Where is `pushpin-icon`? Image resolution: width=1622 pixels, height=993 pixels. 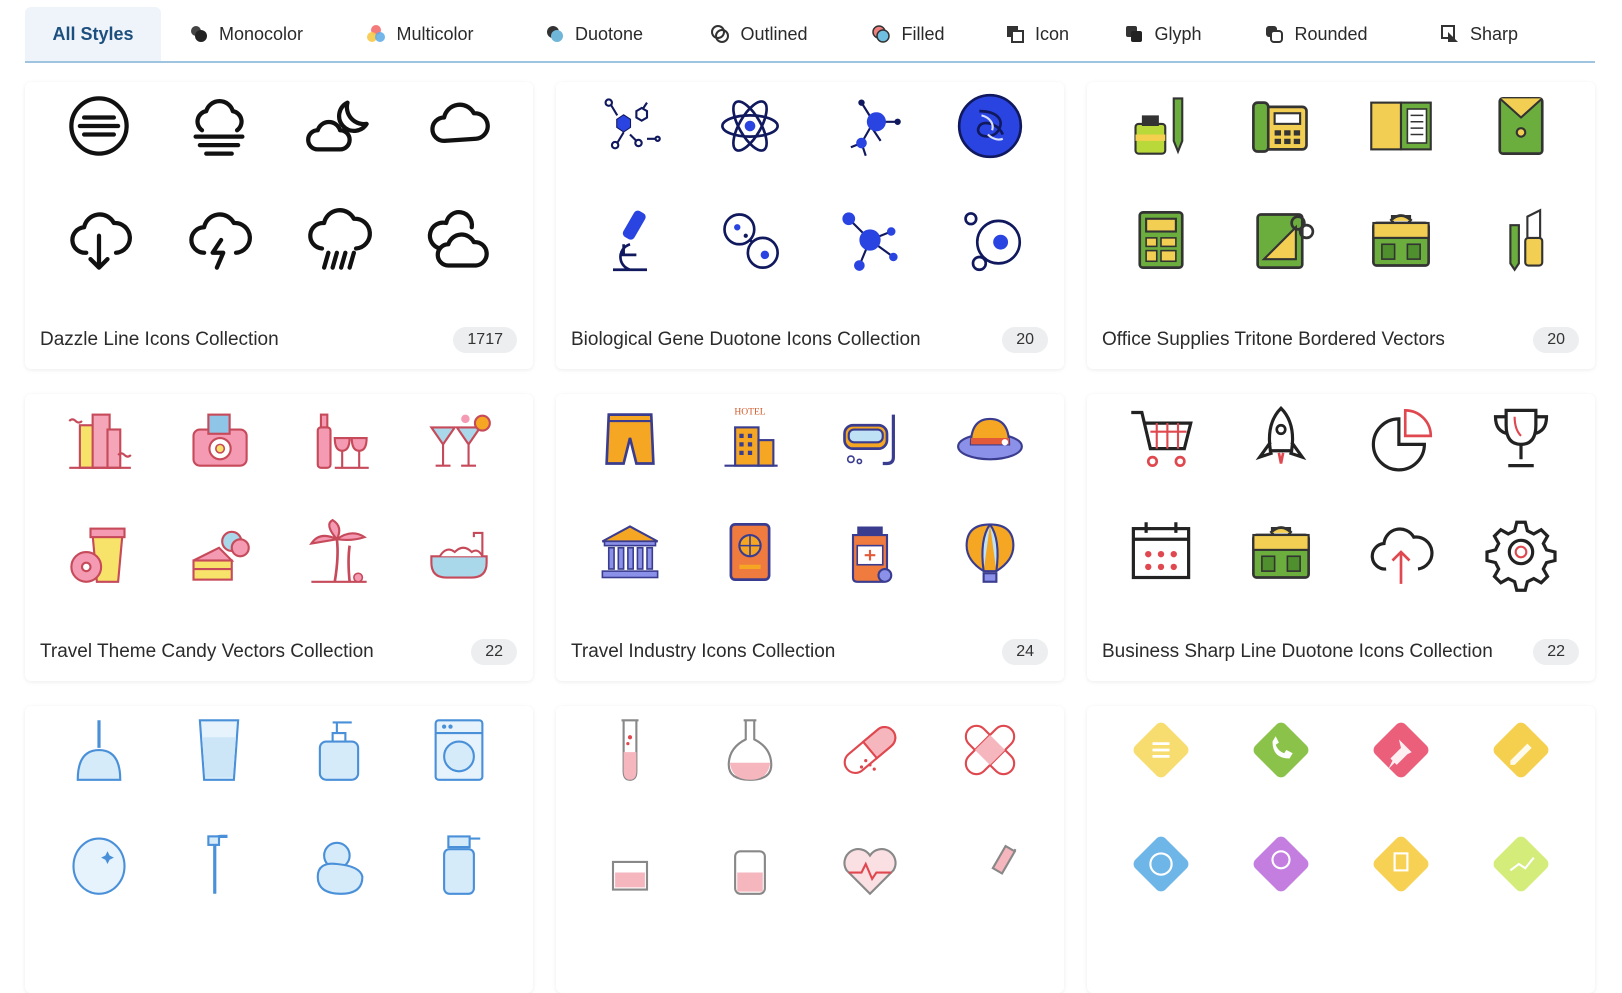 pushpin-icon is located at coordinates (1401, 750).